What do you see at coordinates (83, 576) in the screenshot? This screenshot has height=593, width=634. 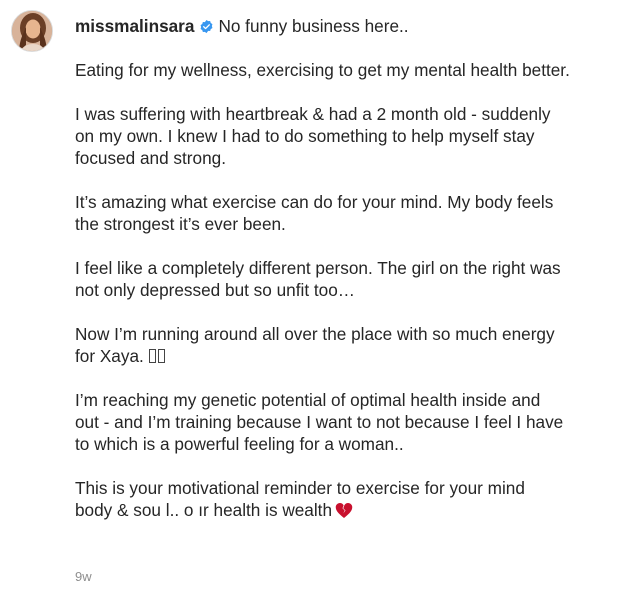 I see `post-timestamp: 9w` at bounding box center [83, 576].